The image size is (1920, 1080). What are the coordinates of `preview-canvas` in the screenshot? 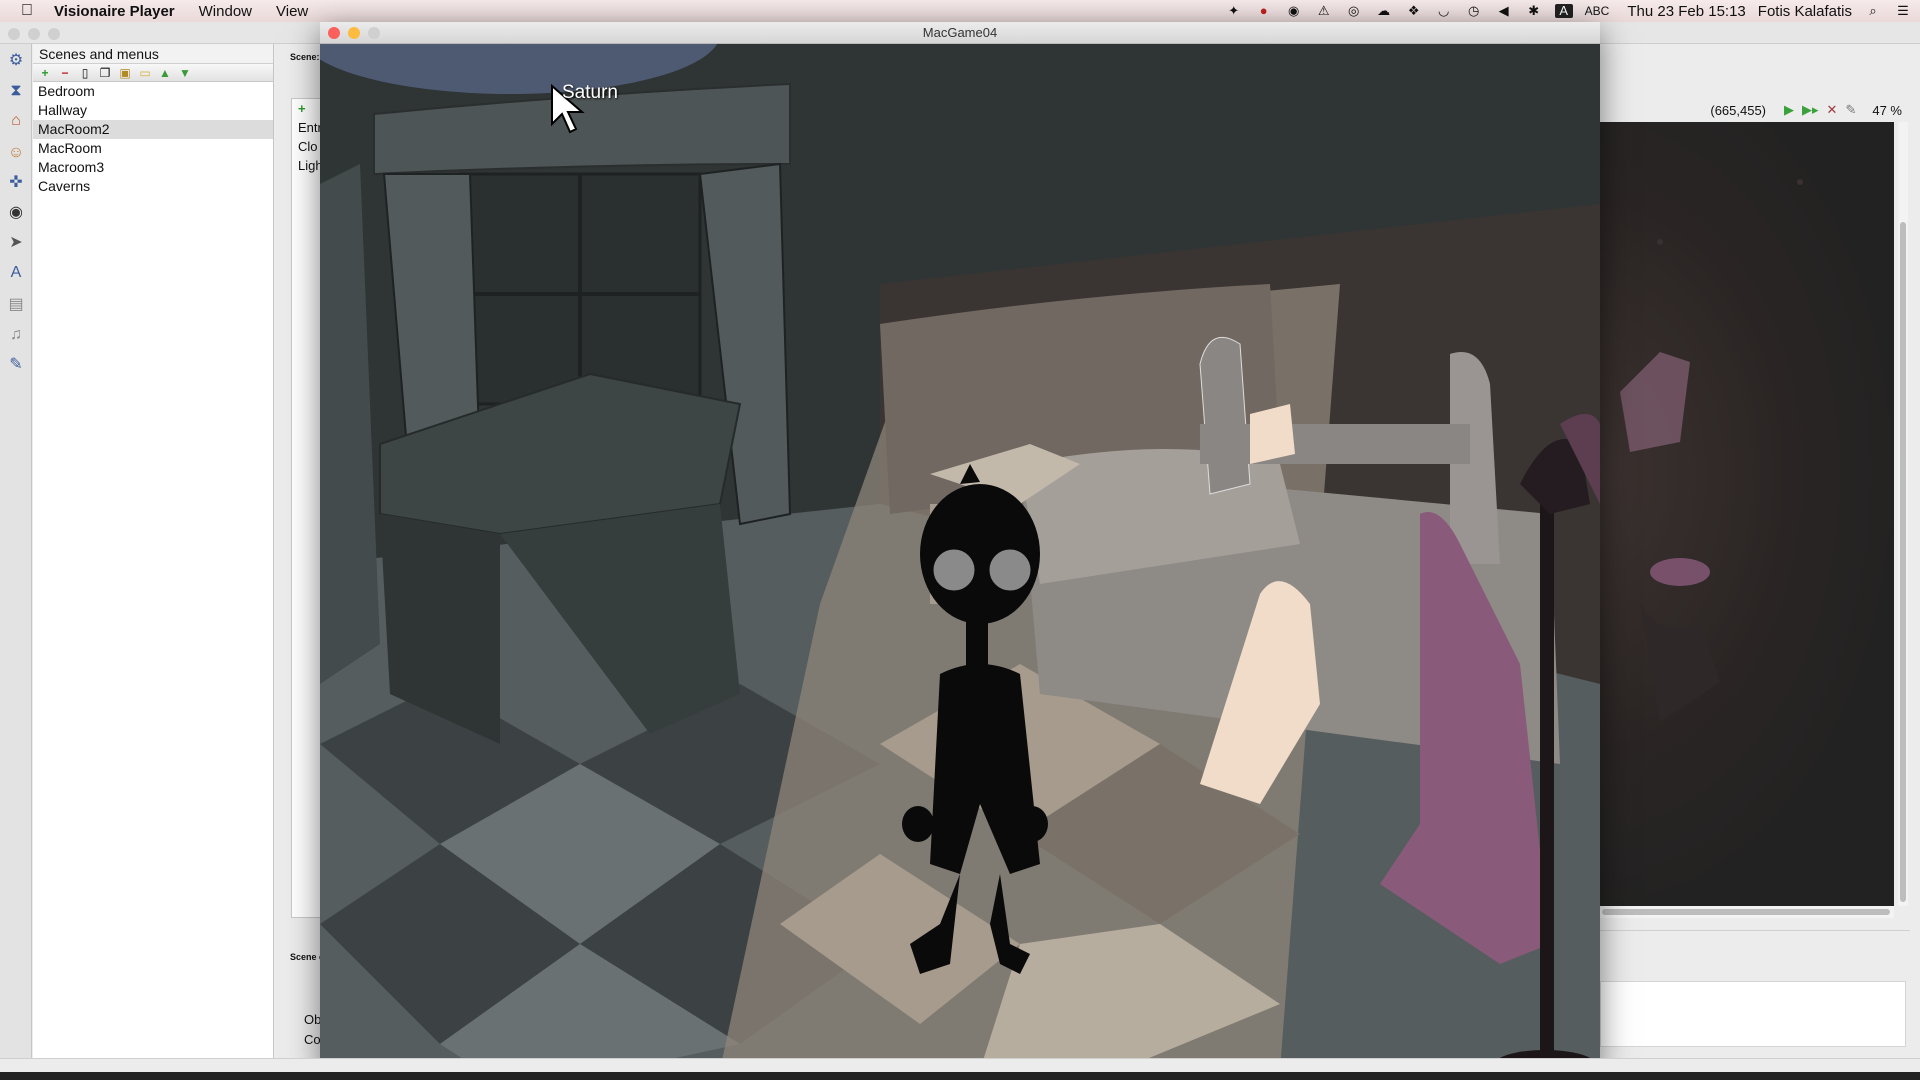 It's located at (1747, 514).